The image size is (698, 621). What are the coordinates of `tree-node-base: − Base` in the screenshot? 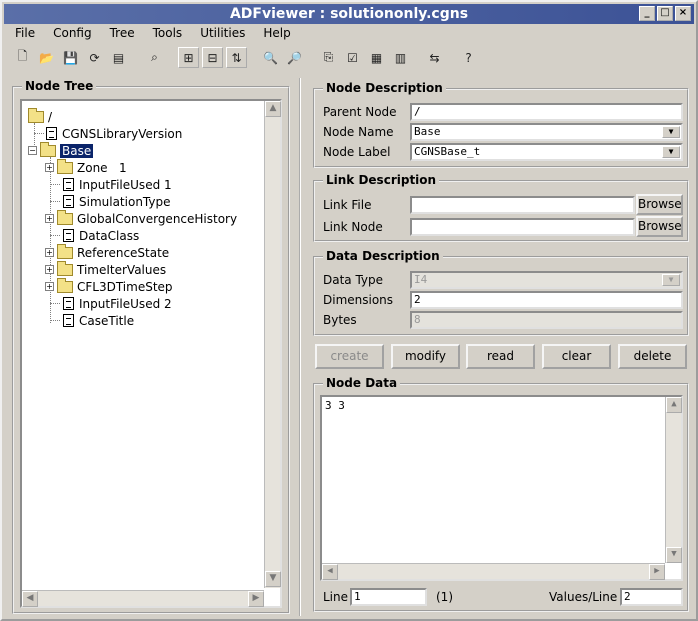 It's located at (61, 150).